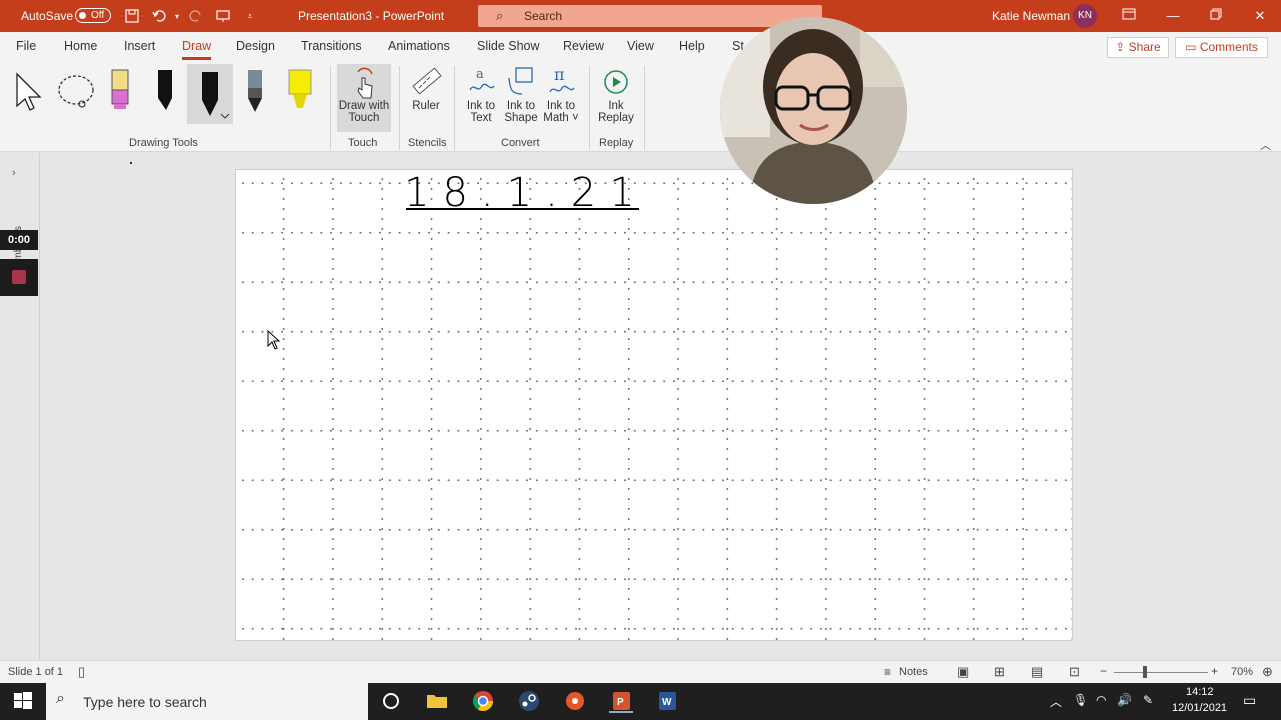 This screenshot has height=720, width=1281. I want to click on draw-with-touch-label-2: Touch, so click(364, 118).